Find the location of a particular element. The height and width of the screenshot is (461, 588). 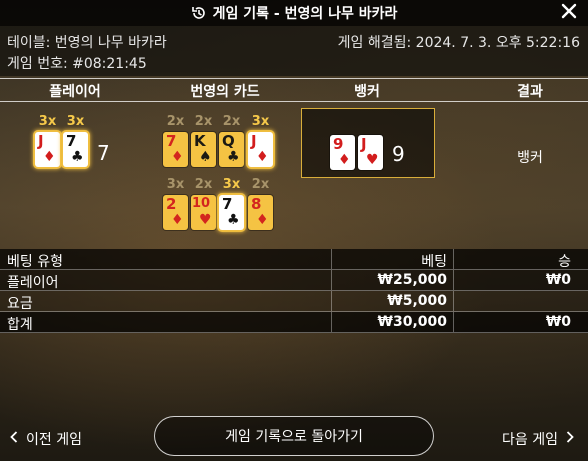

bet-type: 요금 is located at coordinates (20, 304).